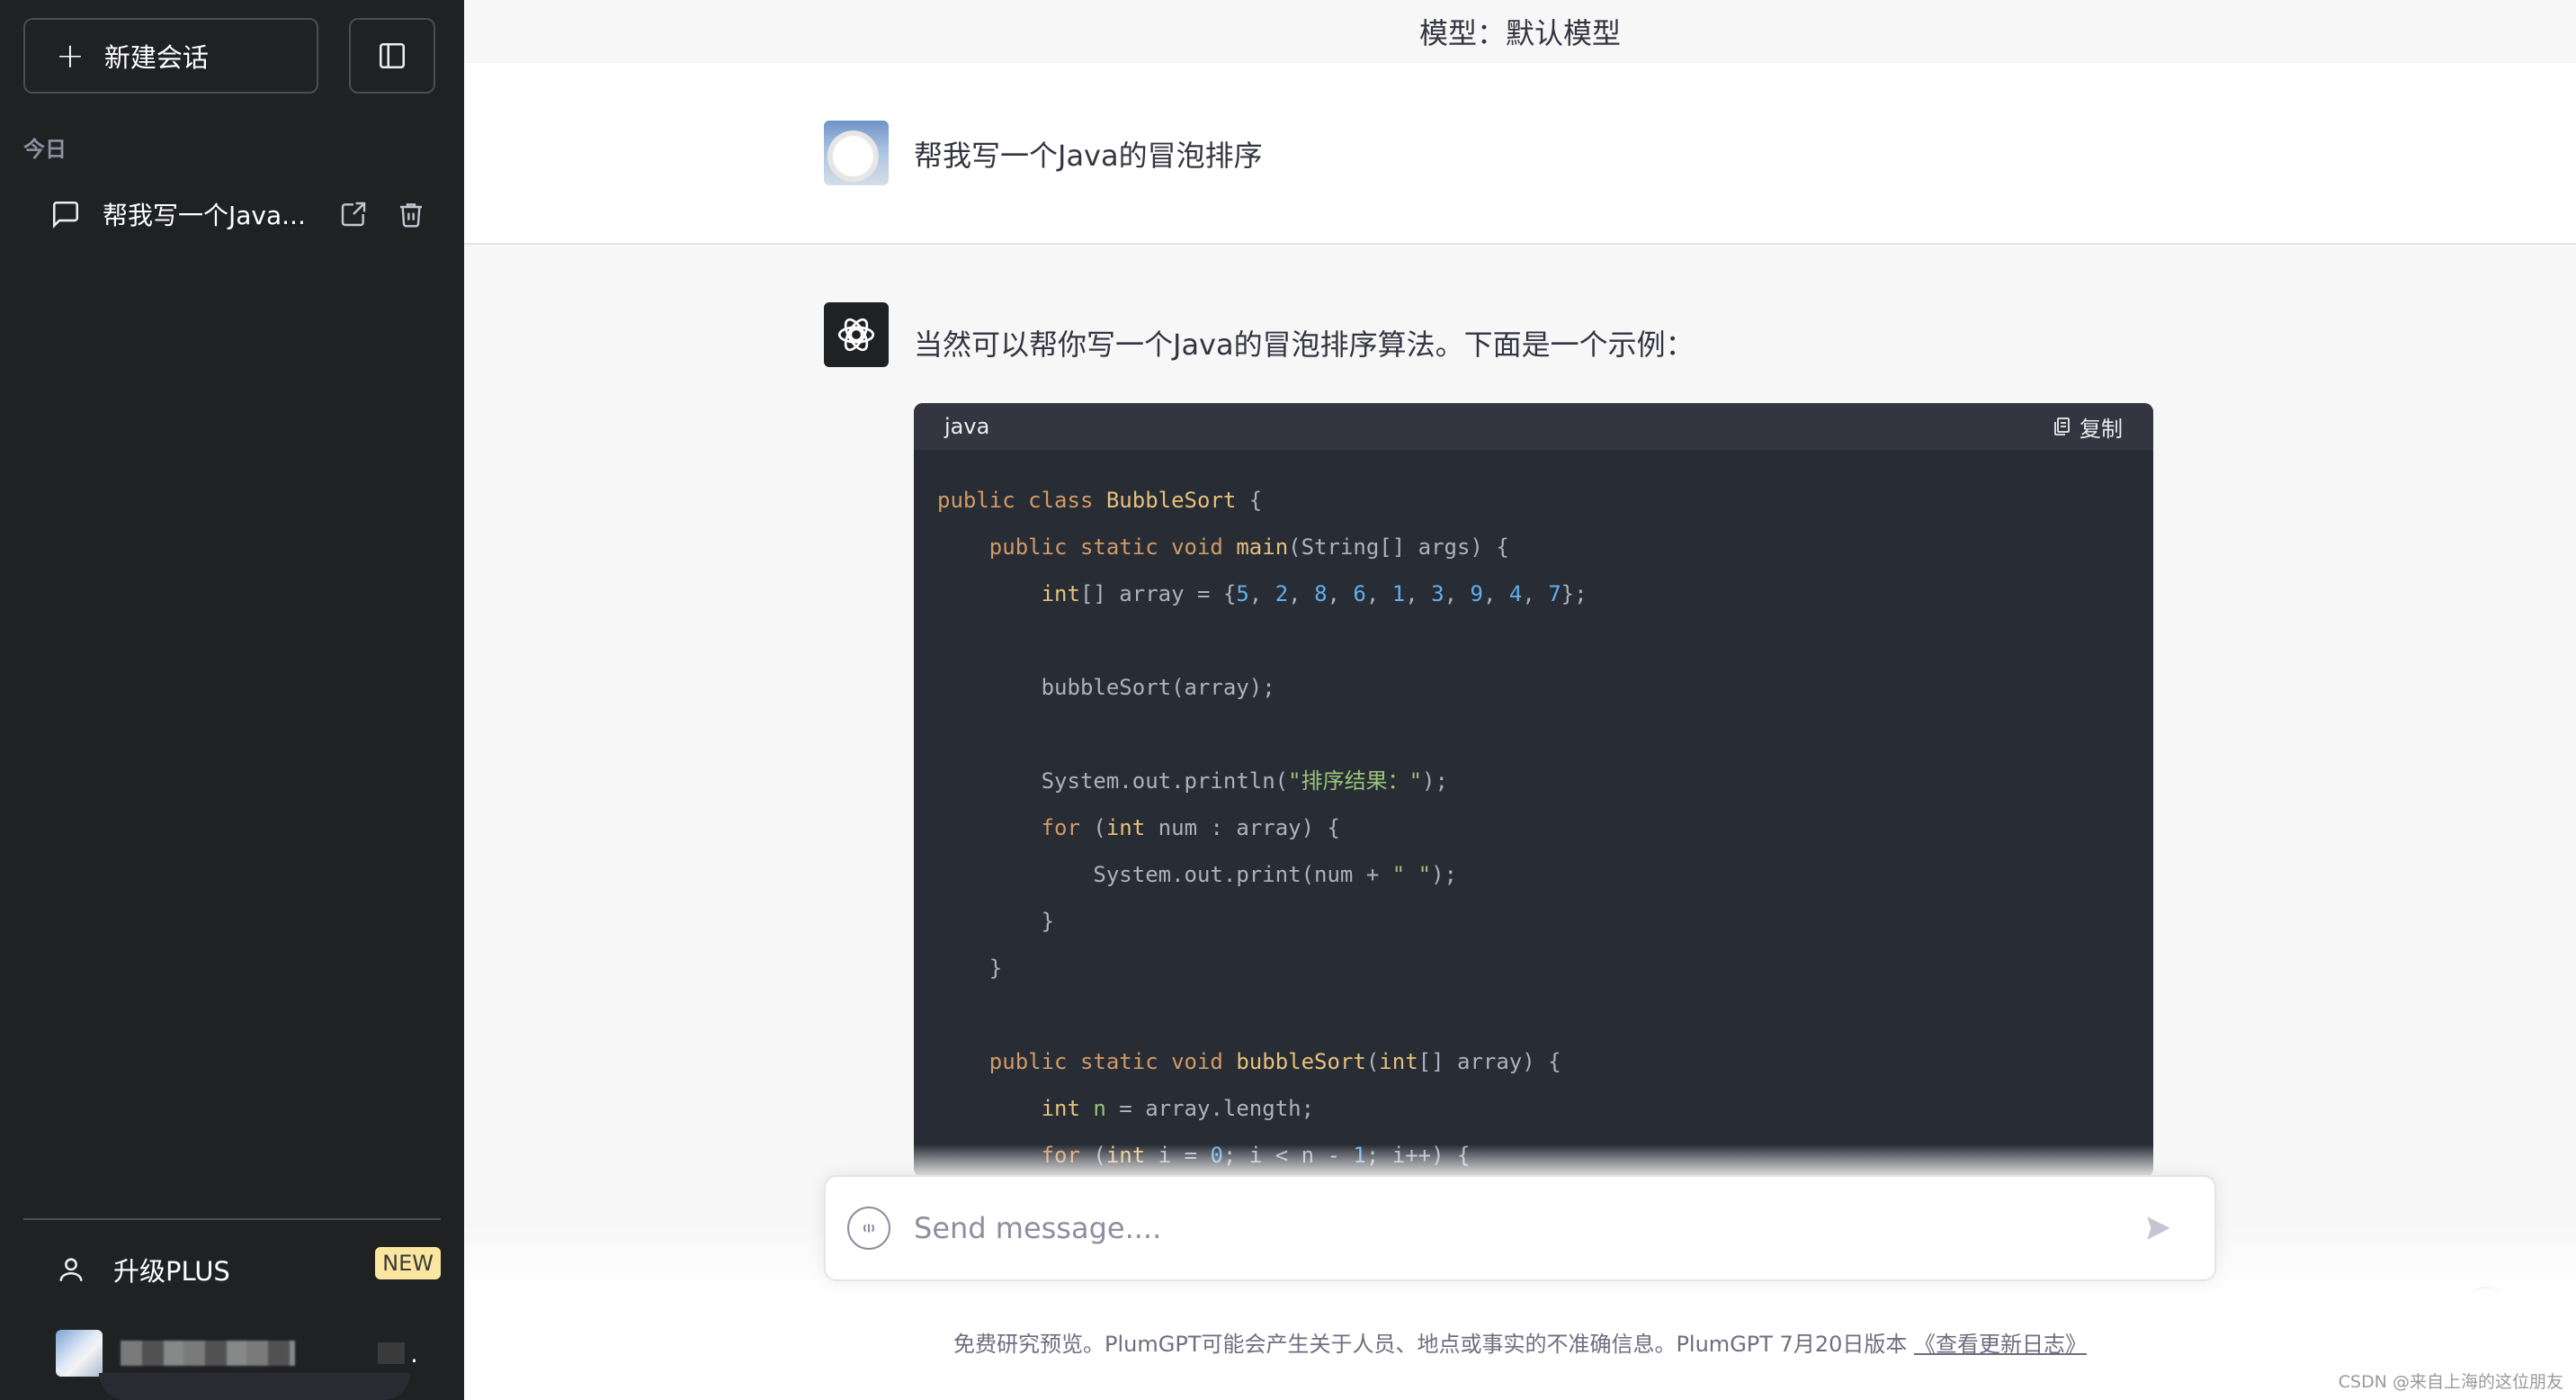 The image size is (2576, 1400). What do you see at coordinates (2000, 1344) in the screenshot?
I see `changelog-link: 《查看更新日志》` at bounding box center [2000, 1344].